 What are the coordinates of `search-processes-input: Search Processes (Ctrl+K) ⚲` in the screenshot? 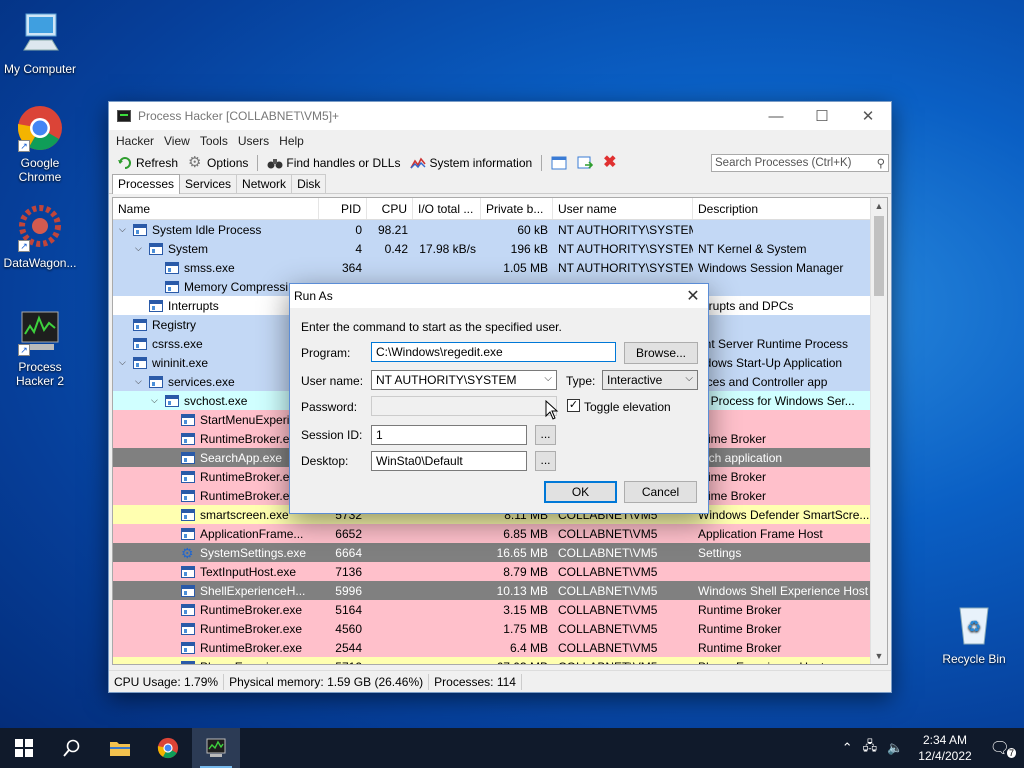 It's located at (800, 163).